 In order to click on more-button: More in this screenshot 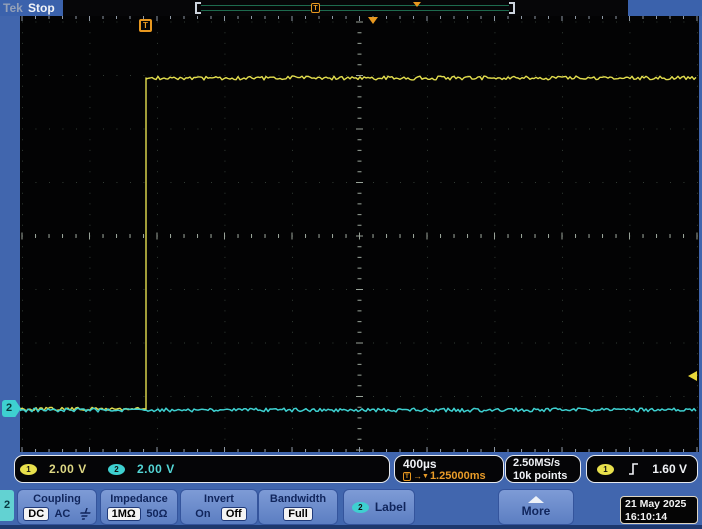, I will do `click(536, 507)`.